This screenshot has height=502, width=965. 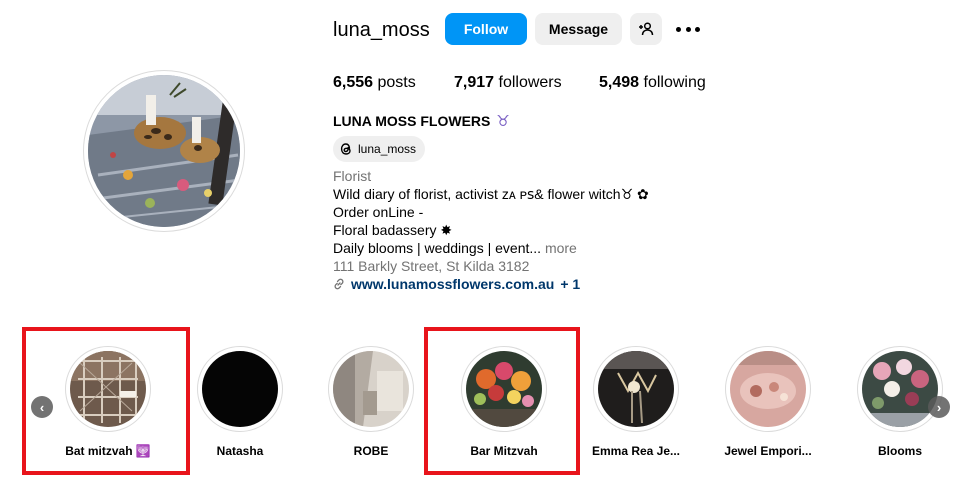 I want to click on highlight-blooms: Blooms, so click(x=900, y=402).